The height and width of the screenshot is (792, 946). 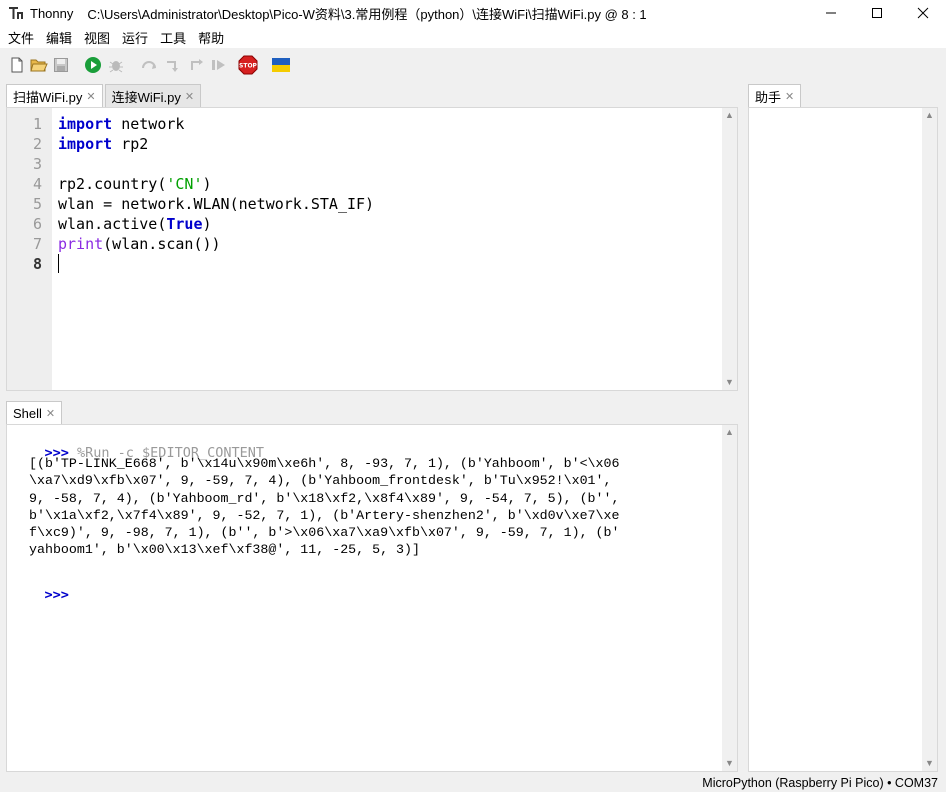 I want to click on shell-prompt: >>>, so click(x=56, y=595).